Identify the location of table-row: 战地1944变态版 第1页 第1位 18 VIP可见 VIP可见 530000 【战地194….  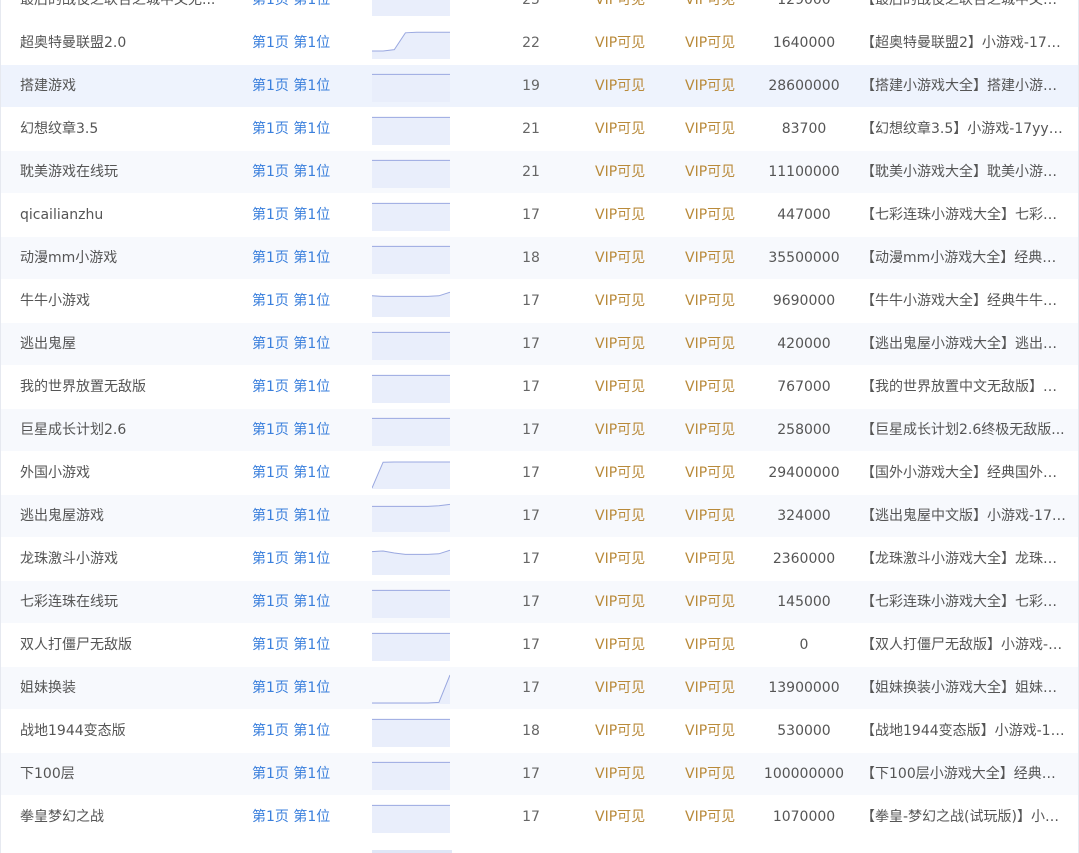
(539, 731).